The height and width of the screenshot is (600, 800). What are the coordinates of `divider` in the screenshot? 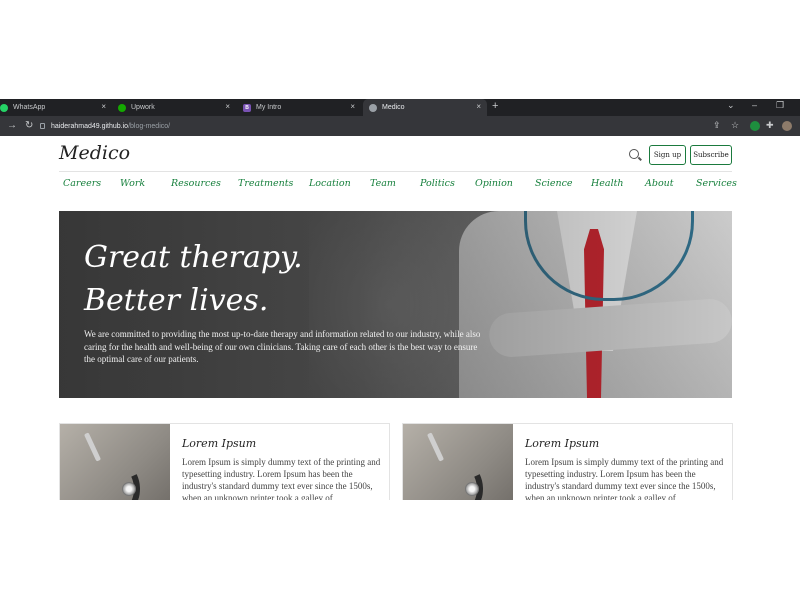 It's located at (395, 171).